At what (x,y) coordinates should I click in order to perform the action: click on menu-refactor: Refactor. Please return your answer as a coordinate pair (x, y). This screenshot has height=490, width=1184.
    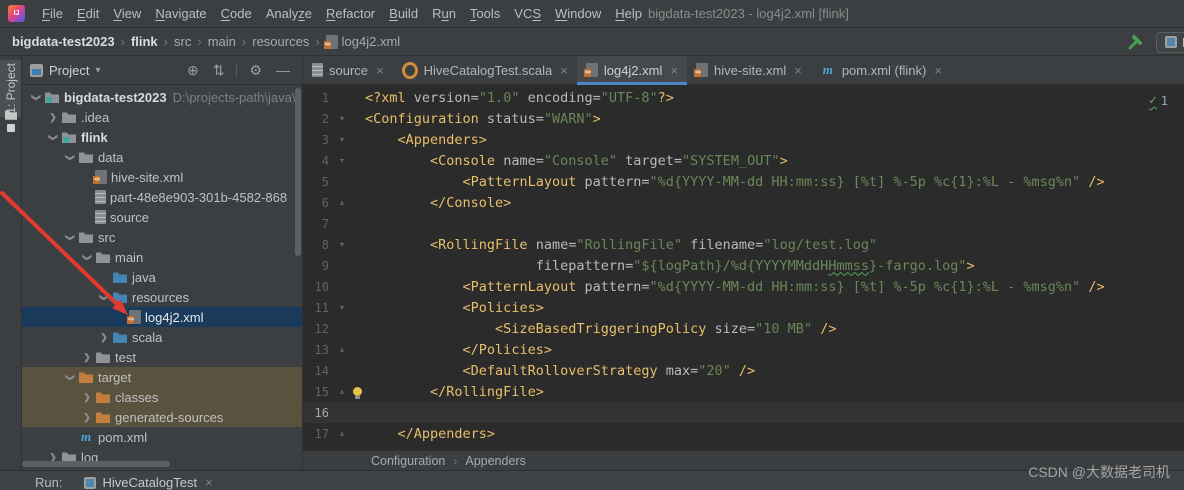
    Looking at the image, I should click on (350, 13).